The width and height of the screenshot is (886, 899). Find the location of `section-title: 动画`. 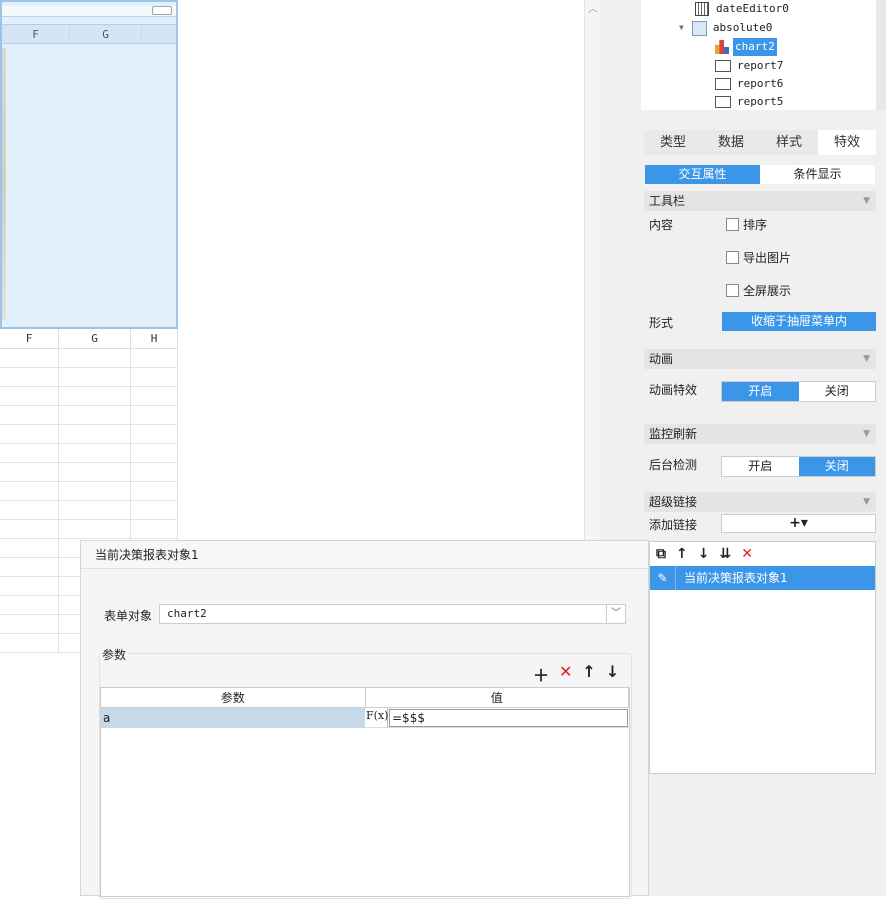

section-title: 动画 is located at coordinates (661, 359).